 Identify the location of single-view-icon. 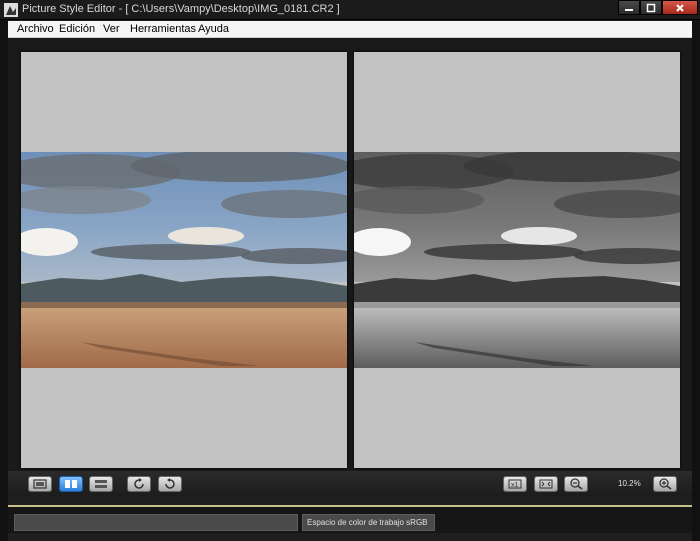
(40, 484).